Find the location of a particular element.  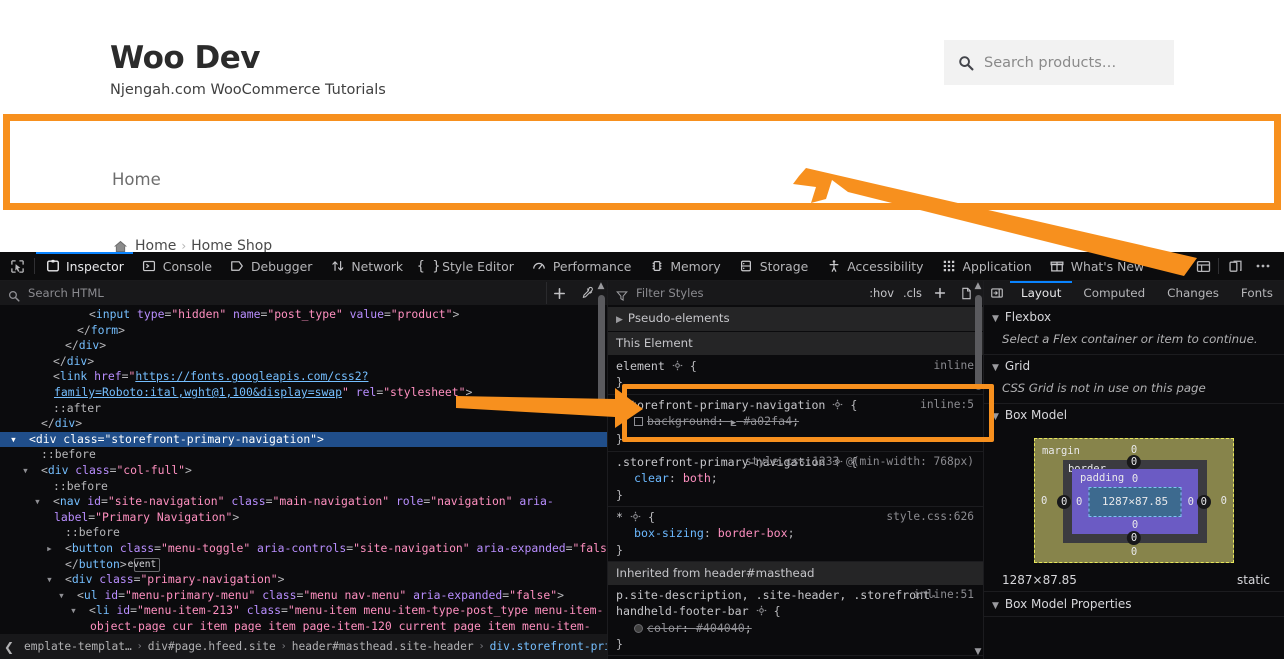

search-html-input is located at coordinates (286, 293).